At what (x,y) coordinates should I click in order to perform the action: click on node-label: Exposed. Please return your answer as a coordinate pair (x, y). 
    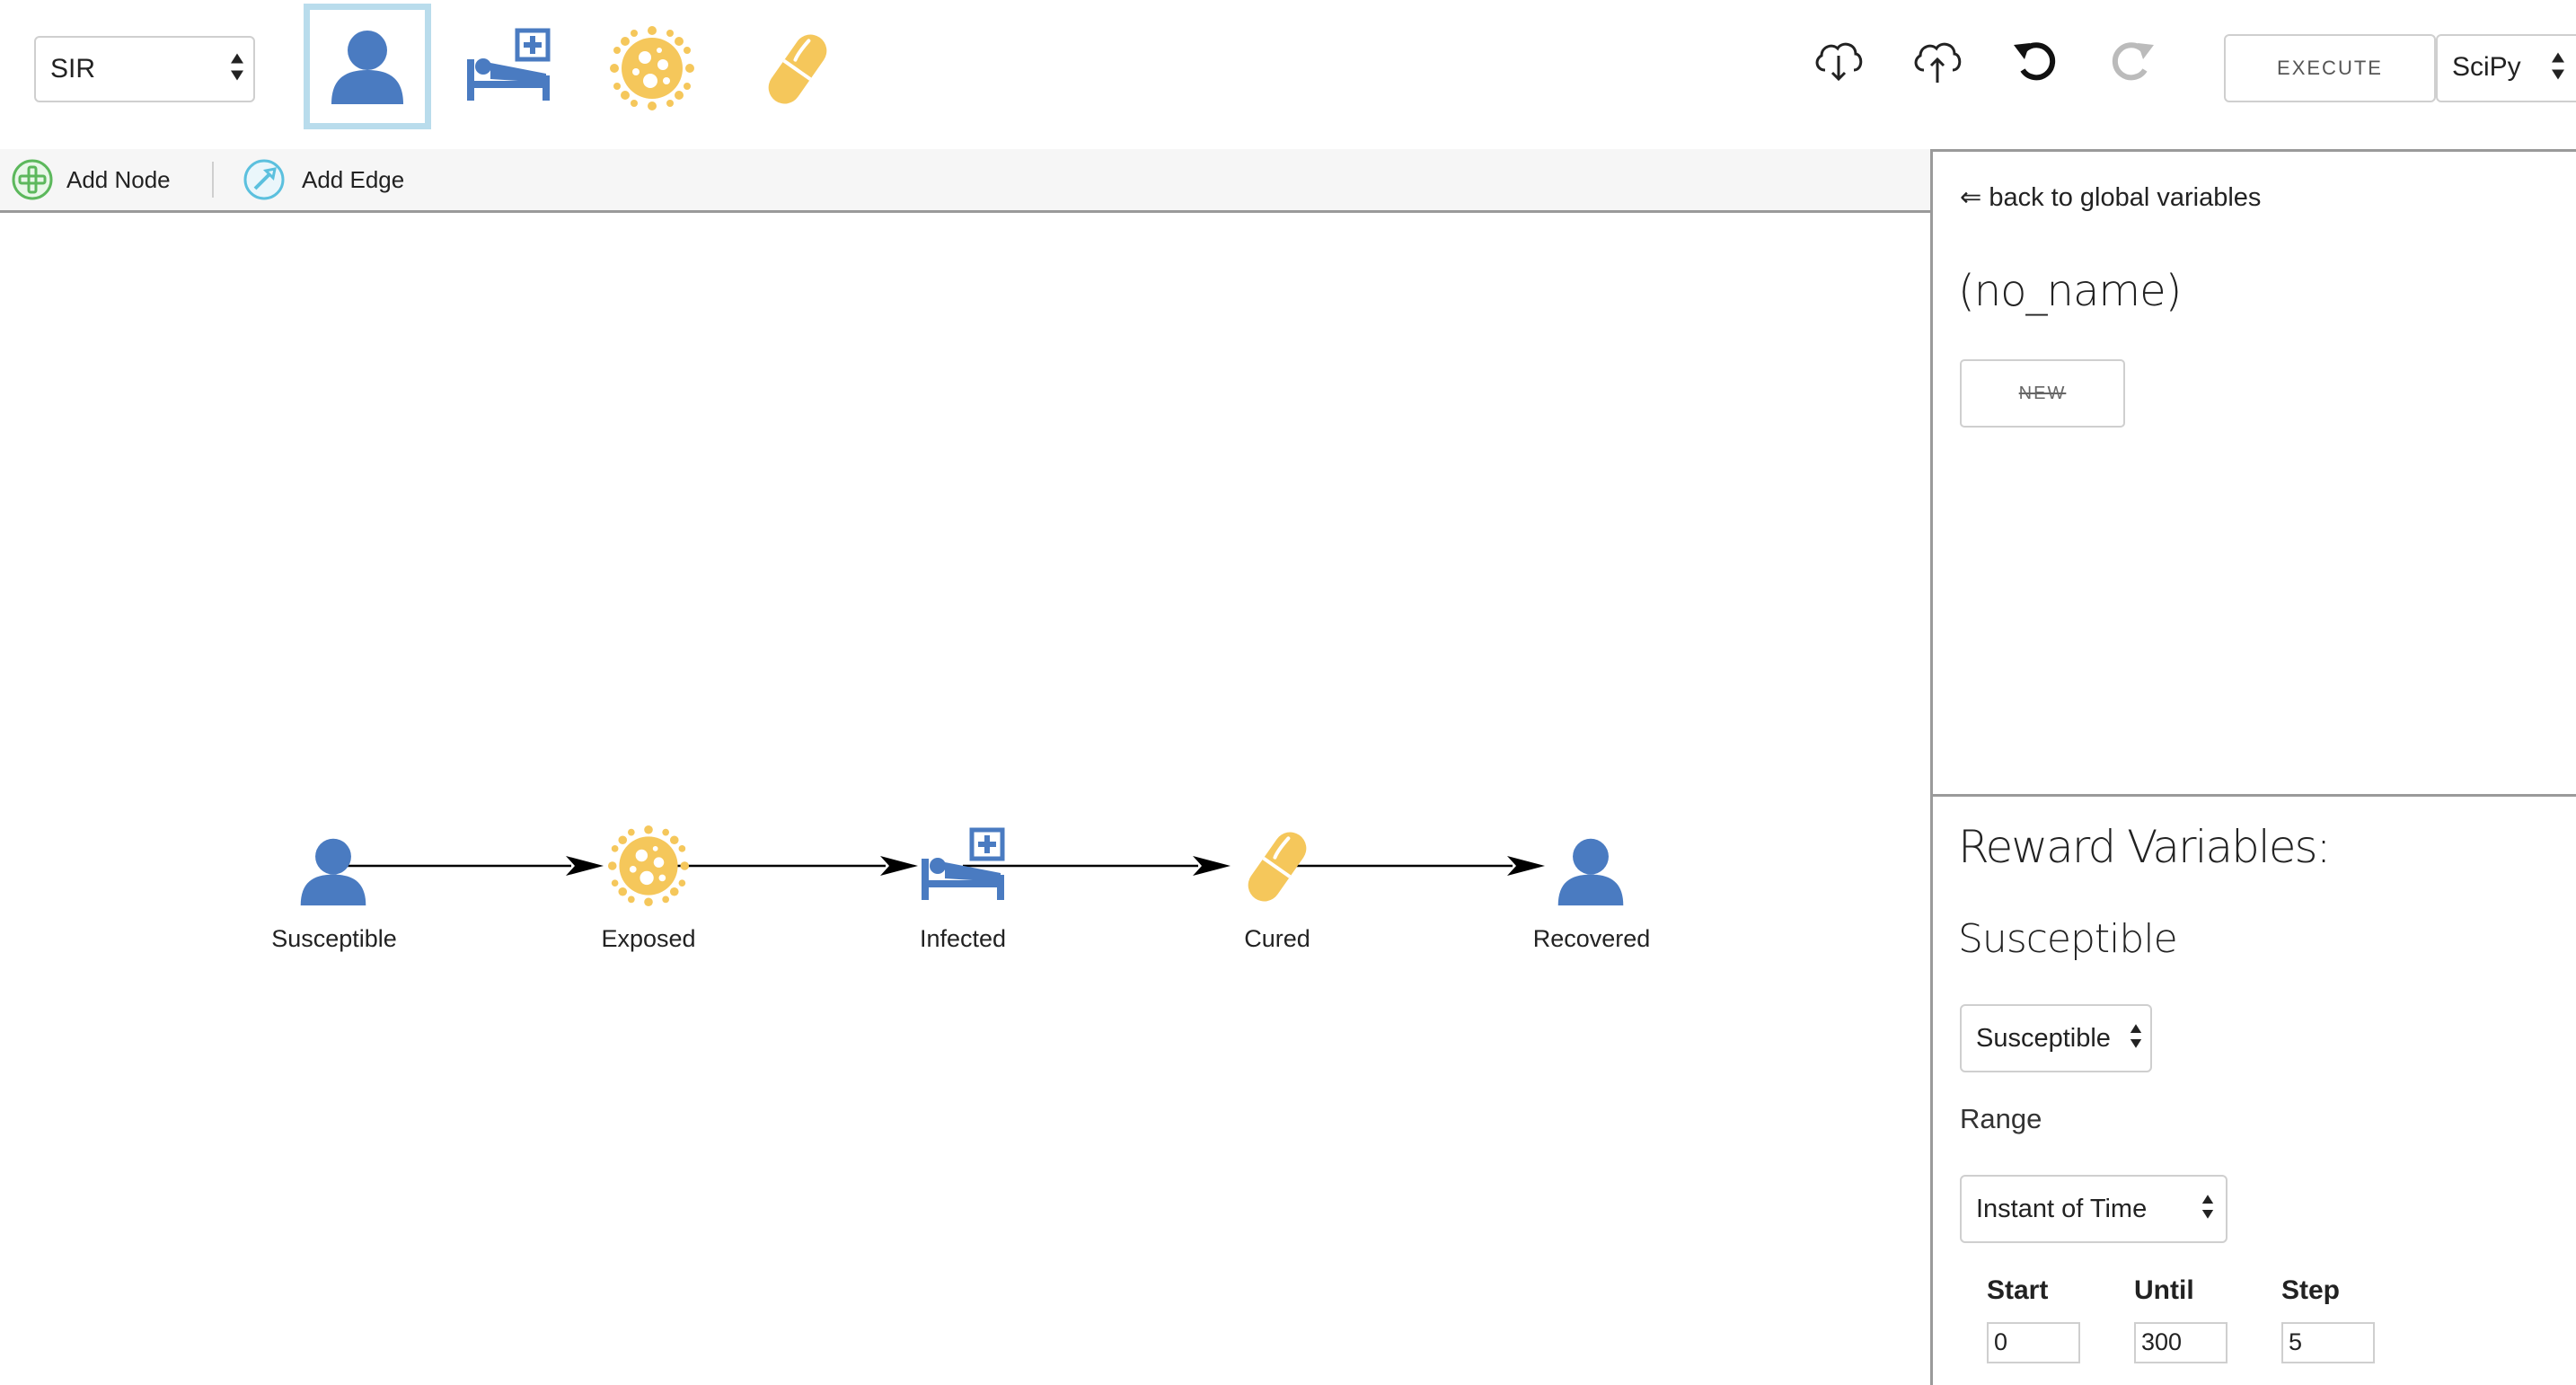
    Looking at the image, I should click on (648, 938).